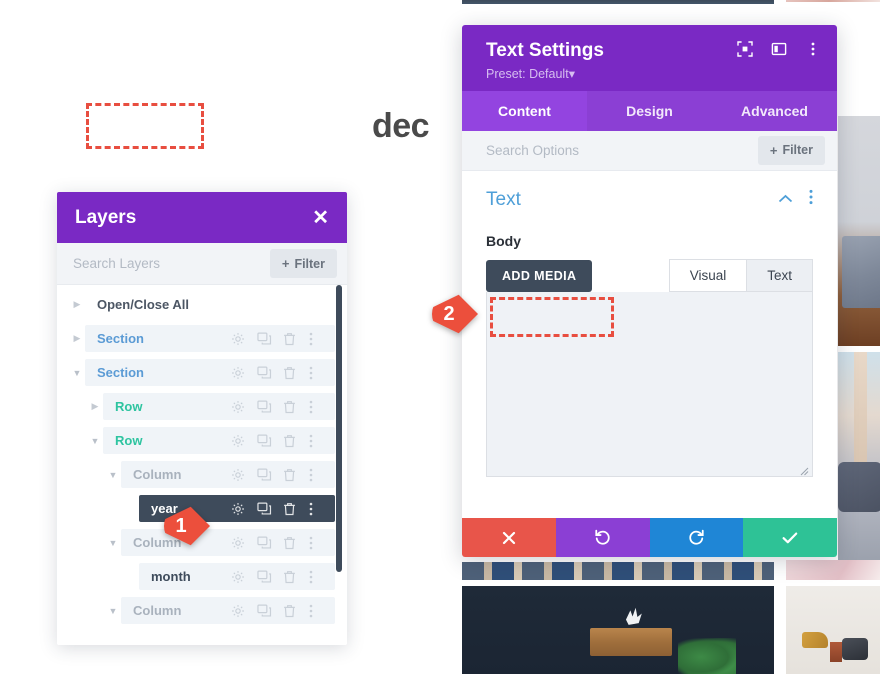 This screenshot has height=674, width=880. I want to click on editor-mode-tabs: Visual Text, so click(740, 275).